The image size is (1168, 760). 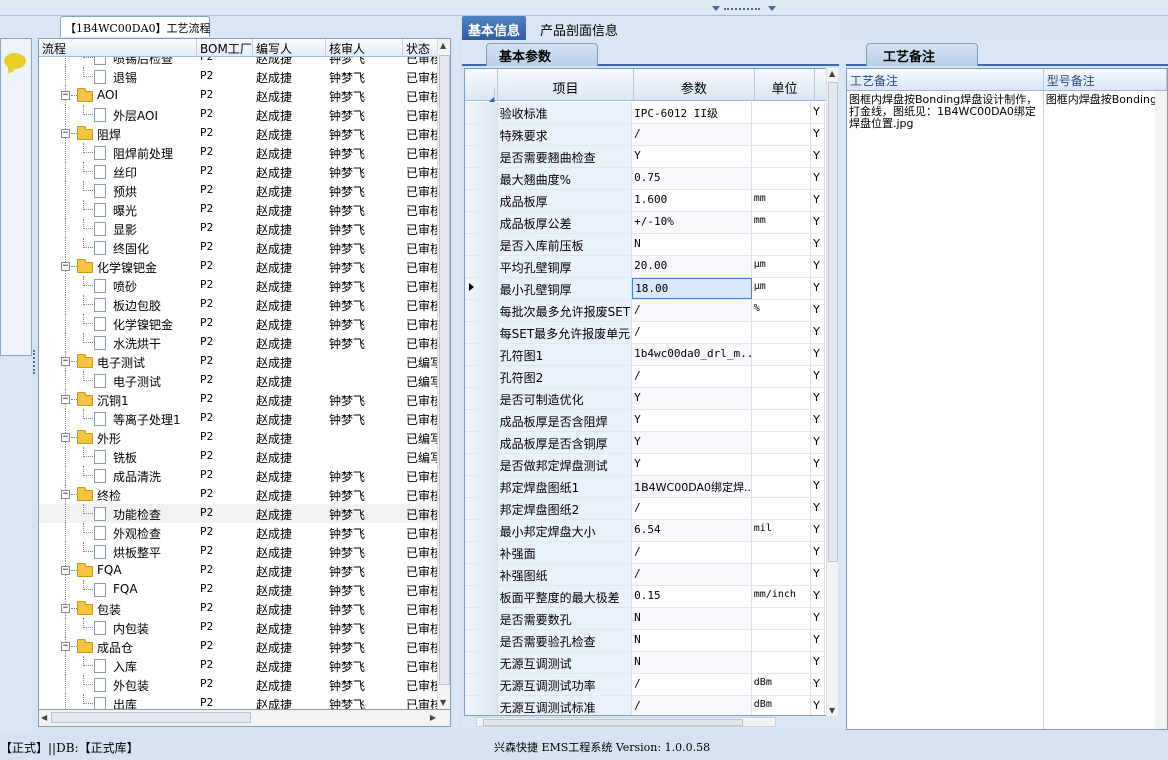 I want to click on param-row: 是否可制造优化 Y Y, so click(x=645, y=399).